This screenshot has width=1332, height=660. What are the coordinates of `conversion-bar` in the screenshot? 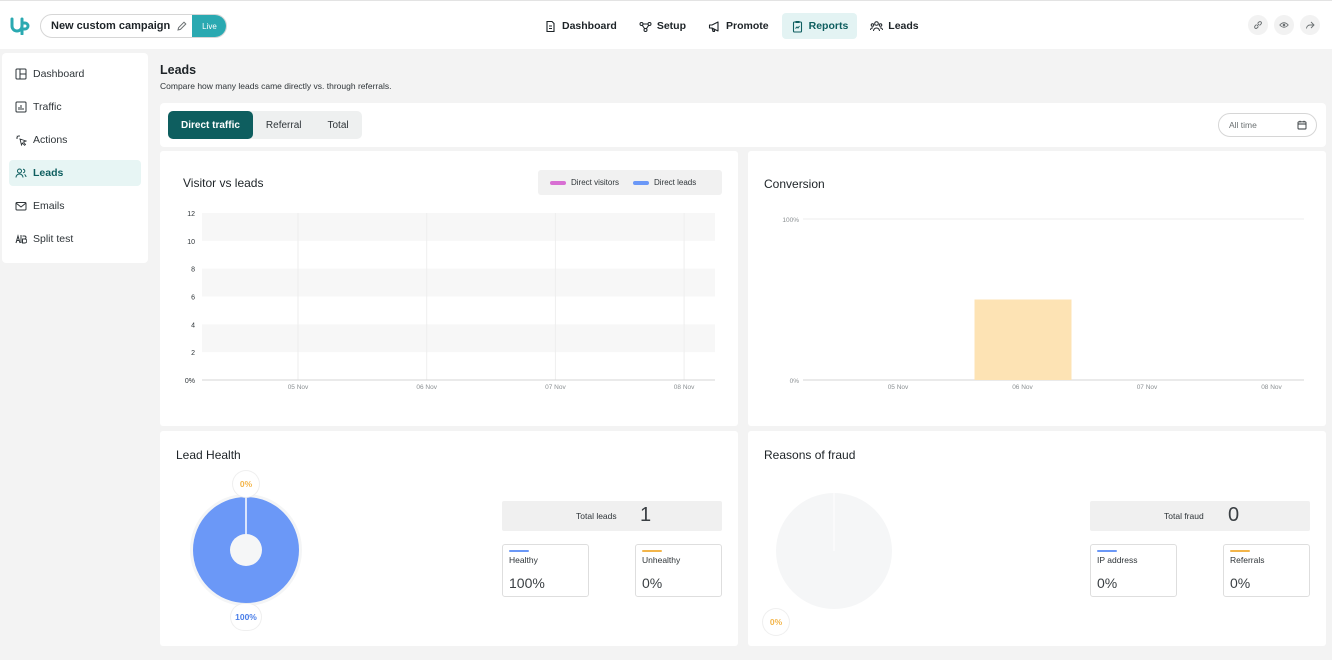 It's located at (1023, 339).